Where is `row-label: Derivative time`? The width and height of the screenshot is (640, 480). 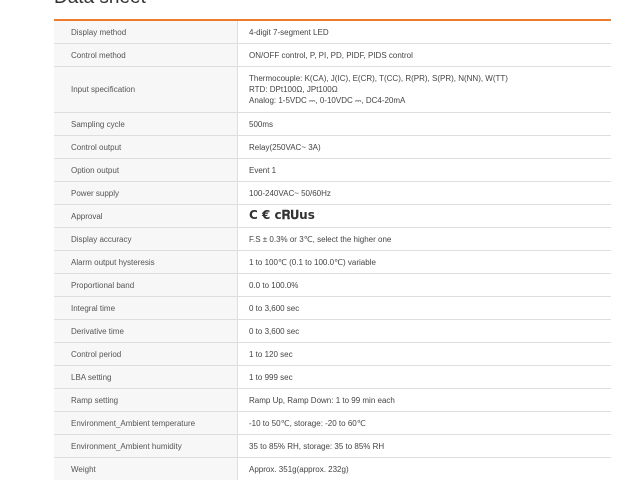
row-label: Derivative time is located at coordinates (146, 331).